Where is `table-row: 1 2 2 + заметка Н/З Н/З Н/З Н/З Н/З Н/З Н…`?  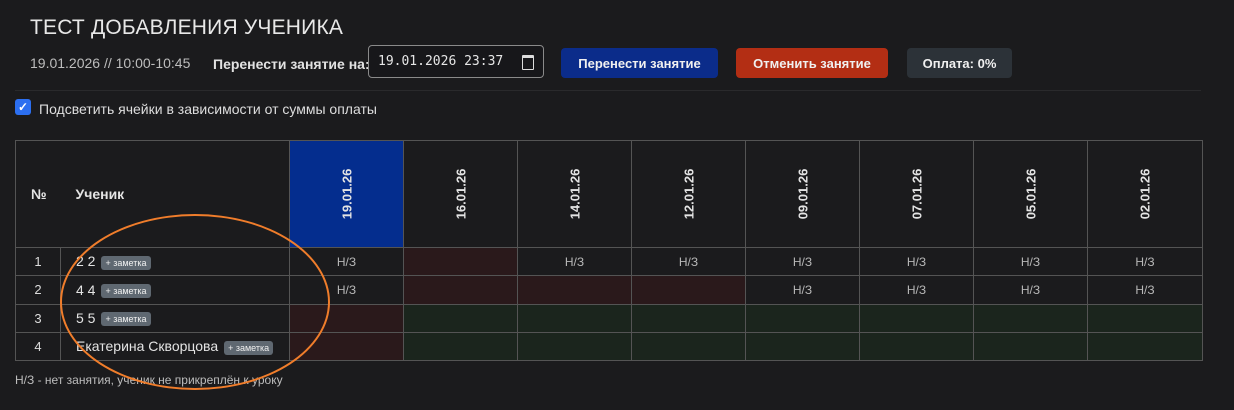 table-row: 1 2 2 + заметка Н/З Н/З Н/З Н/З Н/З Н/З Н… is located at coordinates (609, 261).